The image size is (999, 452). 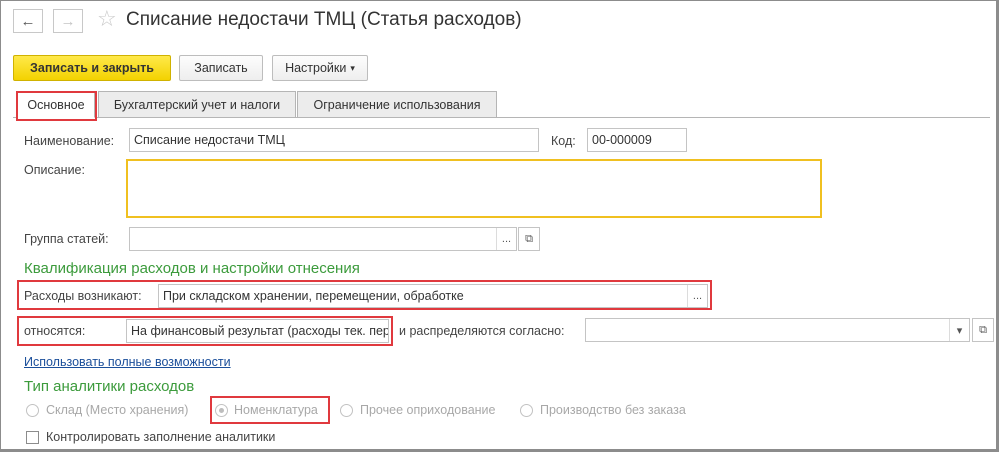 What do you see at coordinates (83, 296) in the screenshot?
I see `arise-label: Расходы возникают:` at bounding box center [83, 296].